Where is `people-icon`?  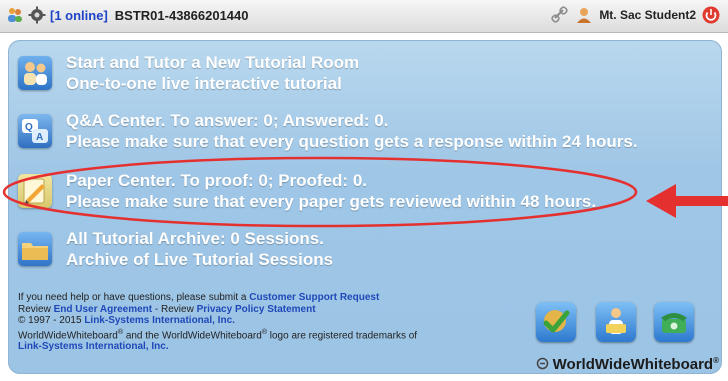 people-icon is located at coordinates (15, 15).